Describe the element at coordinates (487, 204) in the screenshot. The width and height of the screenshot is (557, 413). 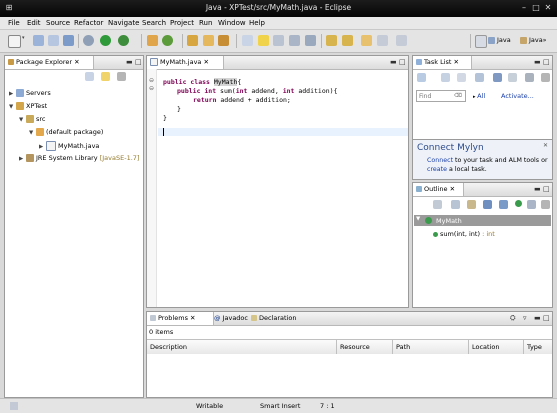
I see `hide-static-icon` at that location.